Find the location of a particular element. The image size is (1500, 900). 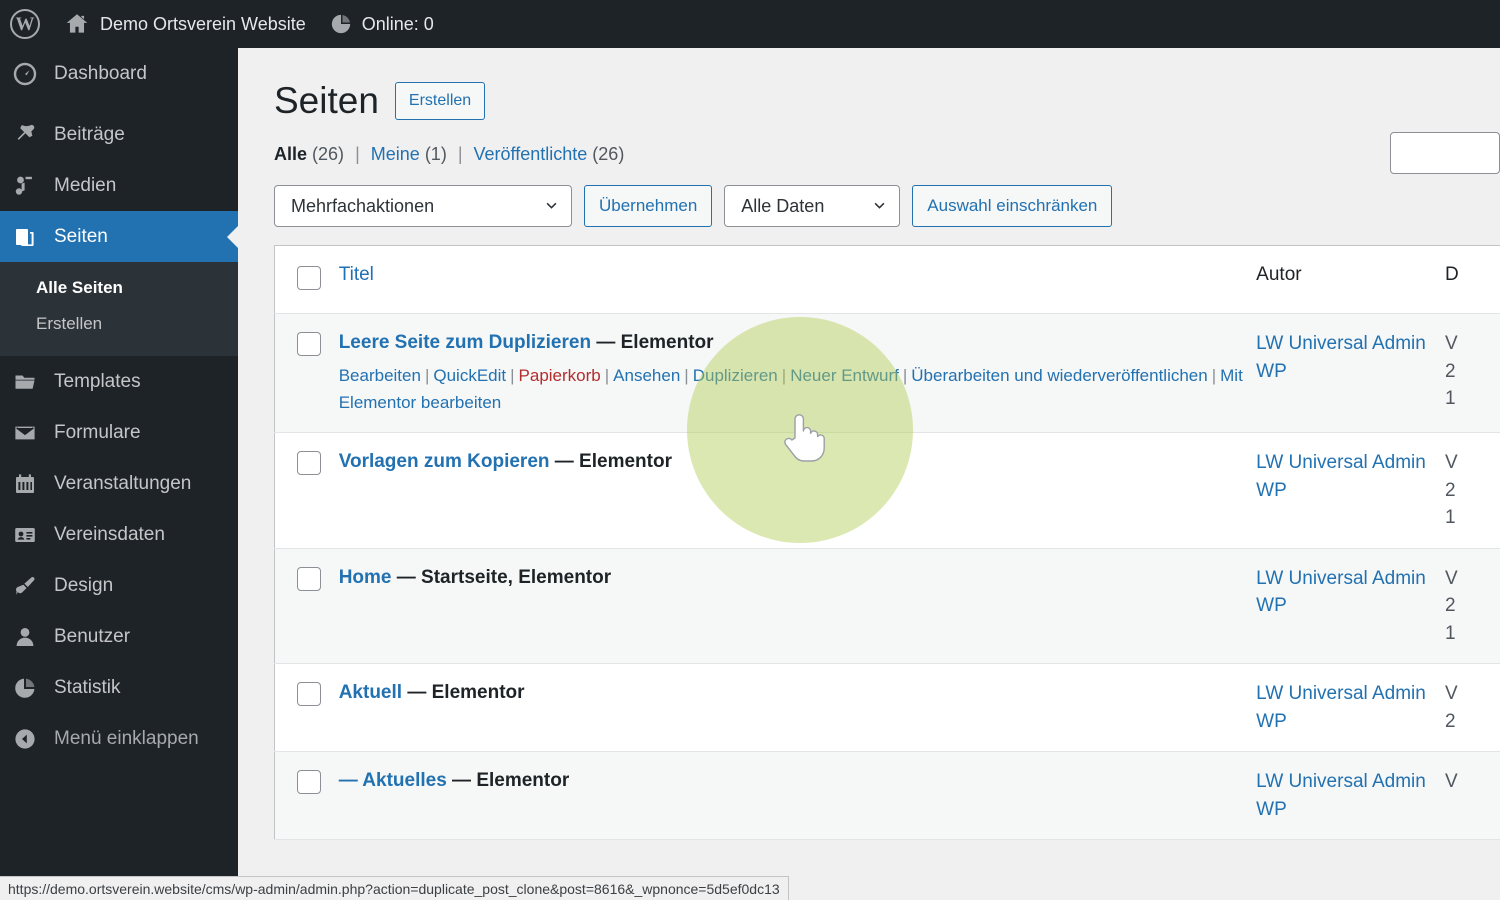

sidebar-item-benutzer: Benutzer is located at coordinates (119, 636).